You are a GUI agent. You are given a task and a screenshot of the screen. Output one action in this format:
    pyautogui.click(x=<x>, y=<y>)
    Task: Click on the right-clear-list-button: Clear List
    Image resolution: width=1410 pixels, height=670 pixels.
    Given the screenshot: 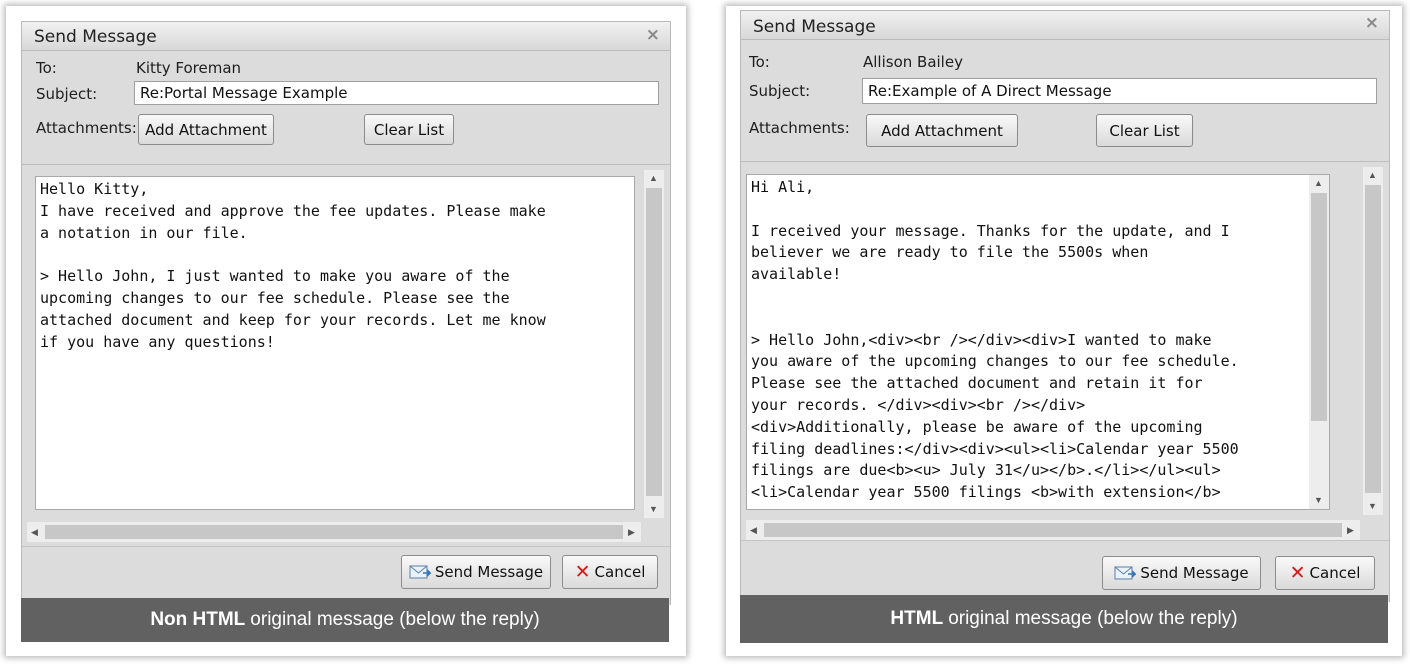 What is the action you would take?
    pyautogui.click(x=1144, y=130)
    